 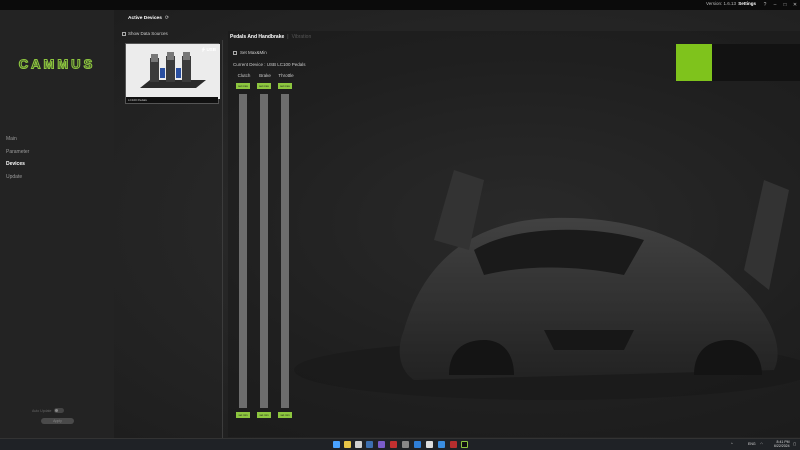 I want to click on brake-bar, so click(x=264, y=251).